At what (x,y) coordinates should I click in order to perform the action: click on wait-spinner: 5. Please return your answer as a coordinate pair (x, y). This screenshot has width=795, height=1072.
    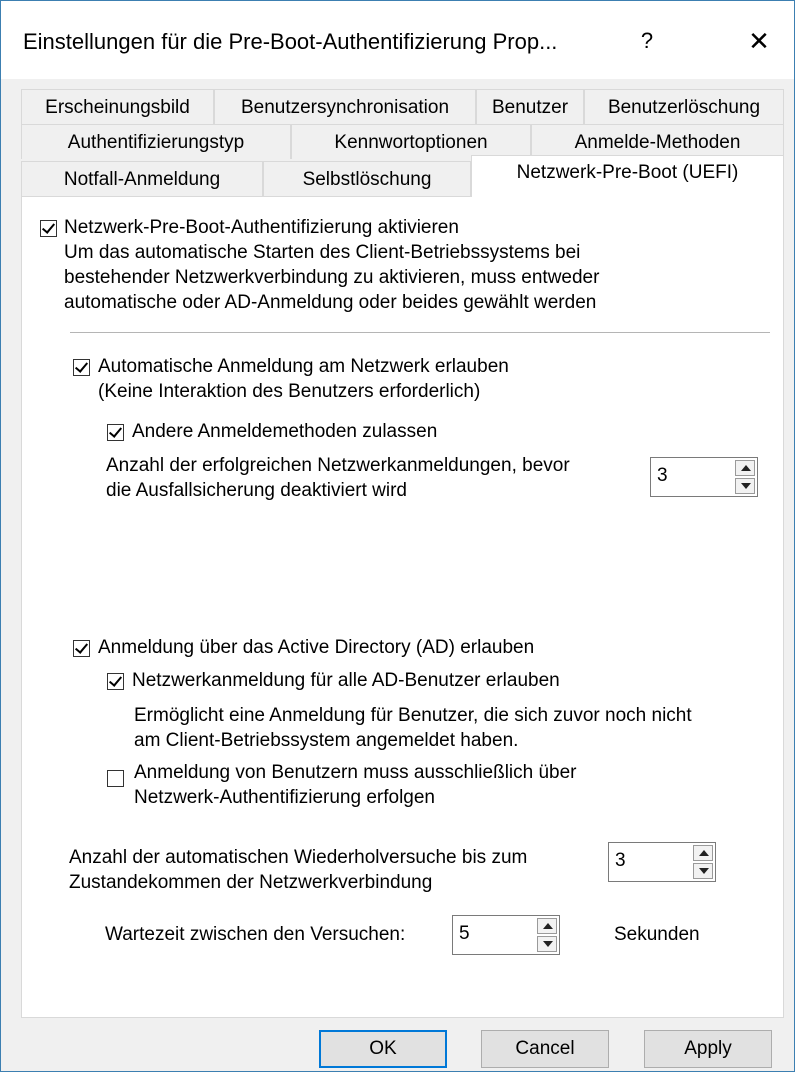
    Looking at the image, I should click on (506, 935).